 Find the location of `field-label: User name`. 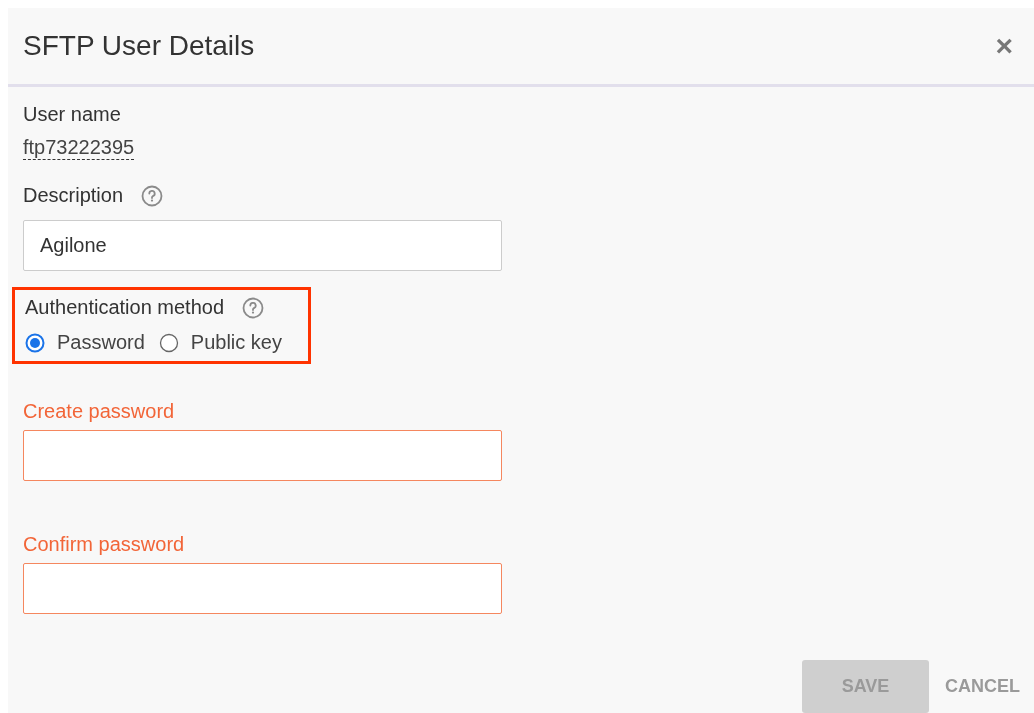

field-label: User name is located at coordinates (72, 114).